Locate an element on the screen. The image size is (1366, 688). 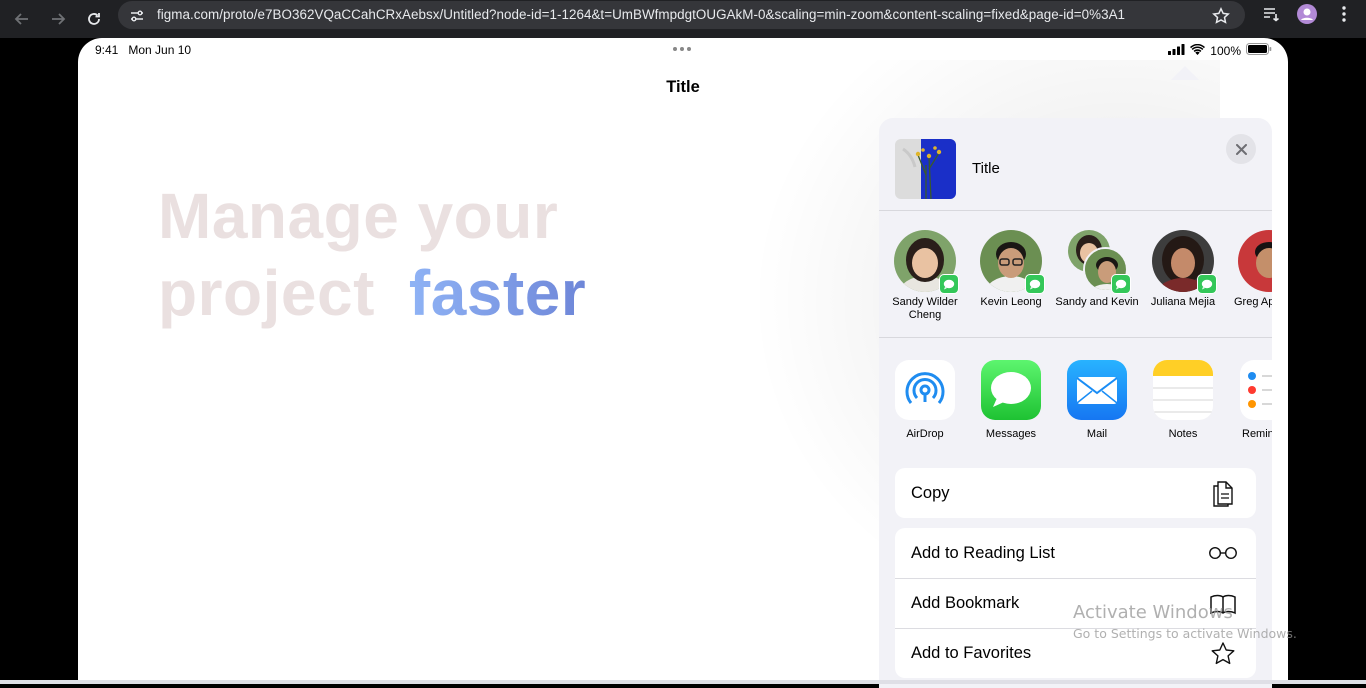
more-menu-icon is located at coordinates (1344, 14).